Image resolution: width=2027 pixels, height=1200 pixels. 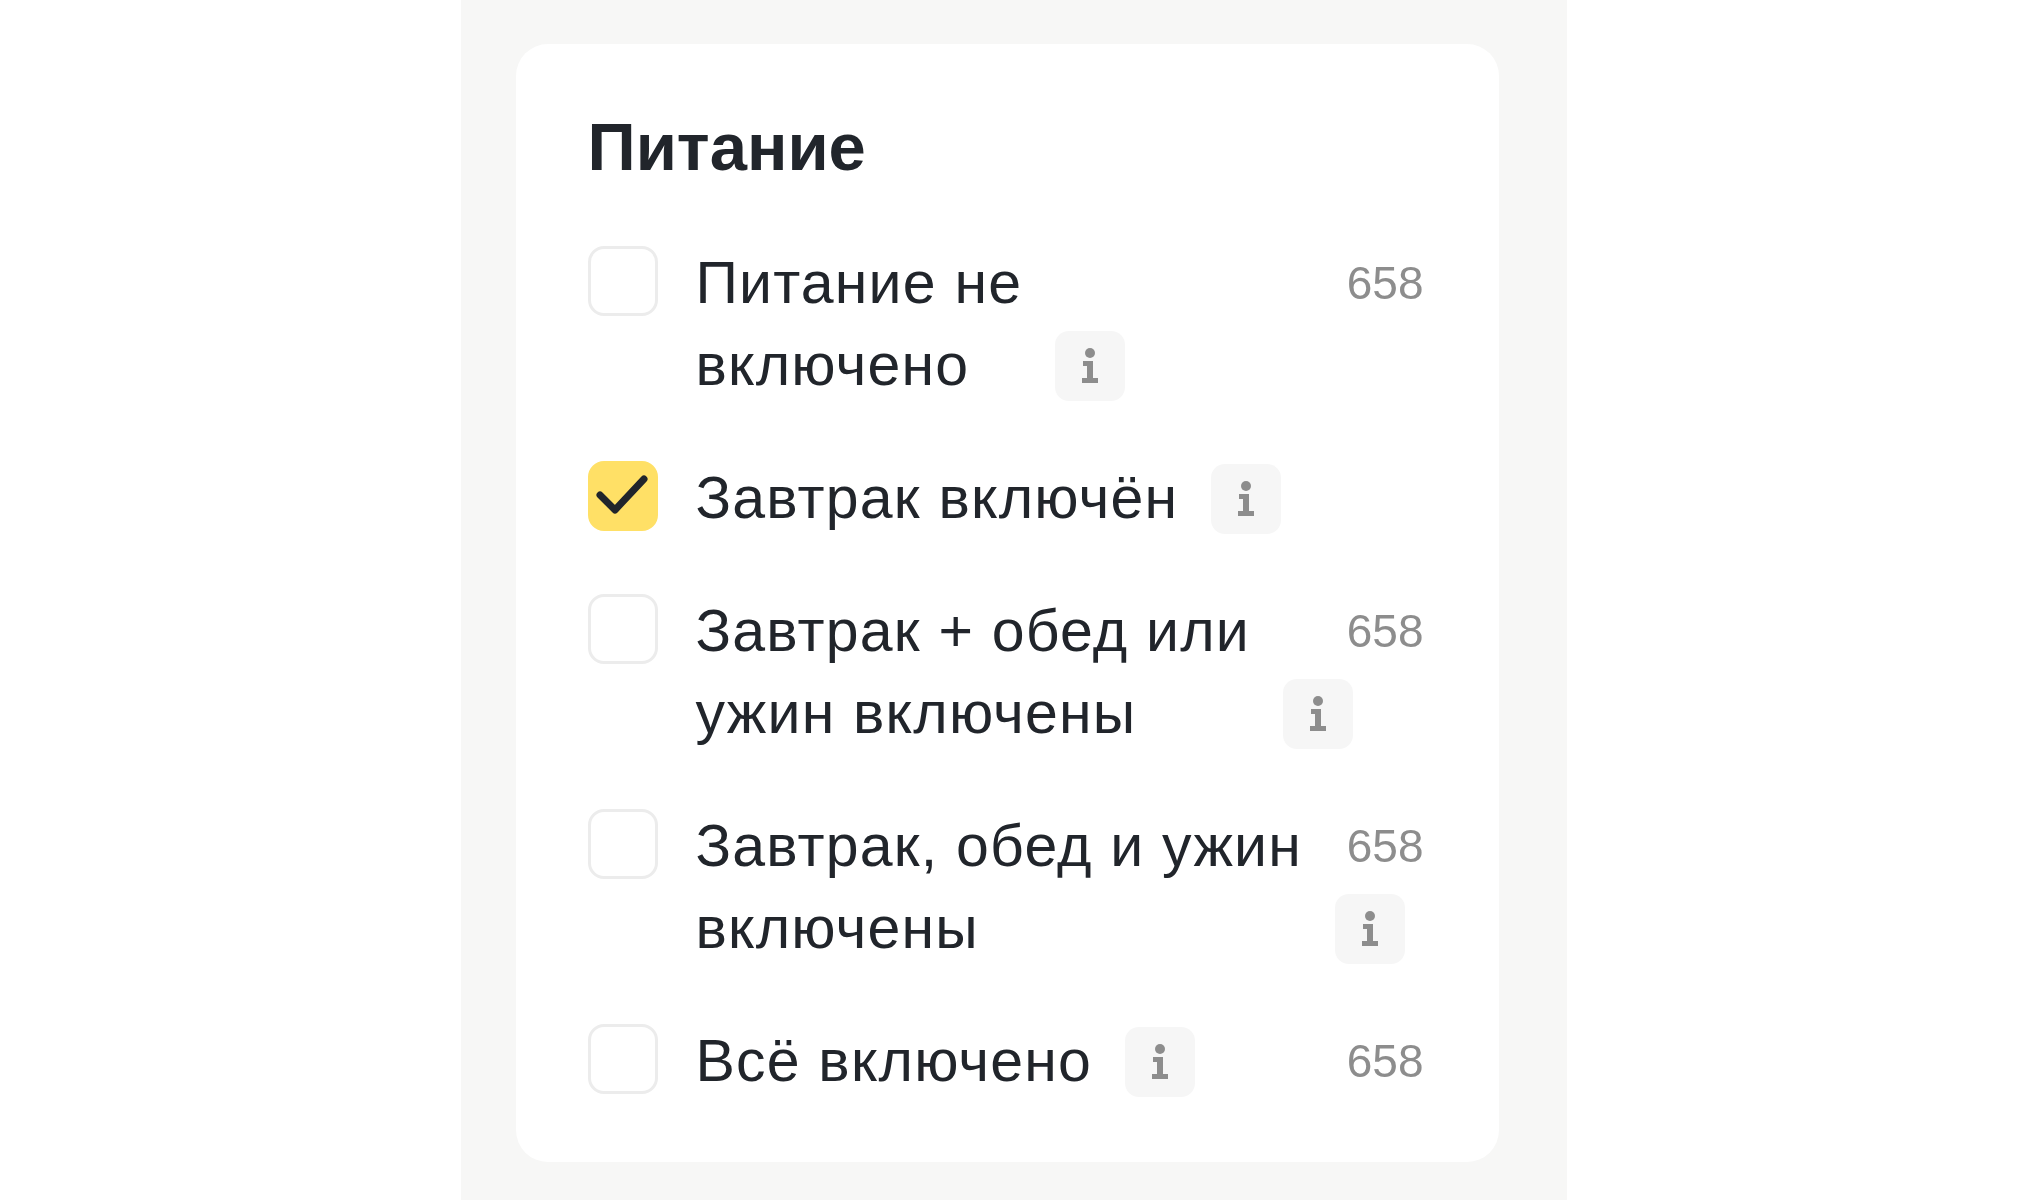 What do you see at coordinates (859, 324) in the screenshot?
I see `option-label: Питание не включено` at bounding box center [859, 324].